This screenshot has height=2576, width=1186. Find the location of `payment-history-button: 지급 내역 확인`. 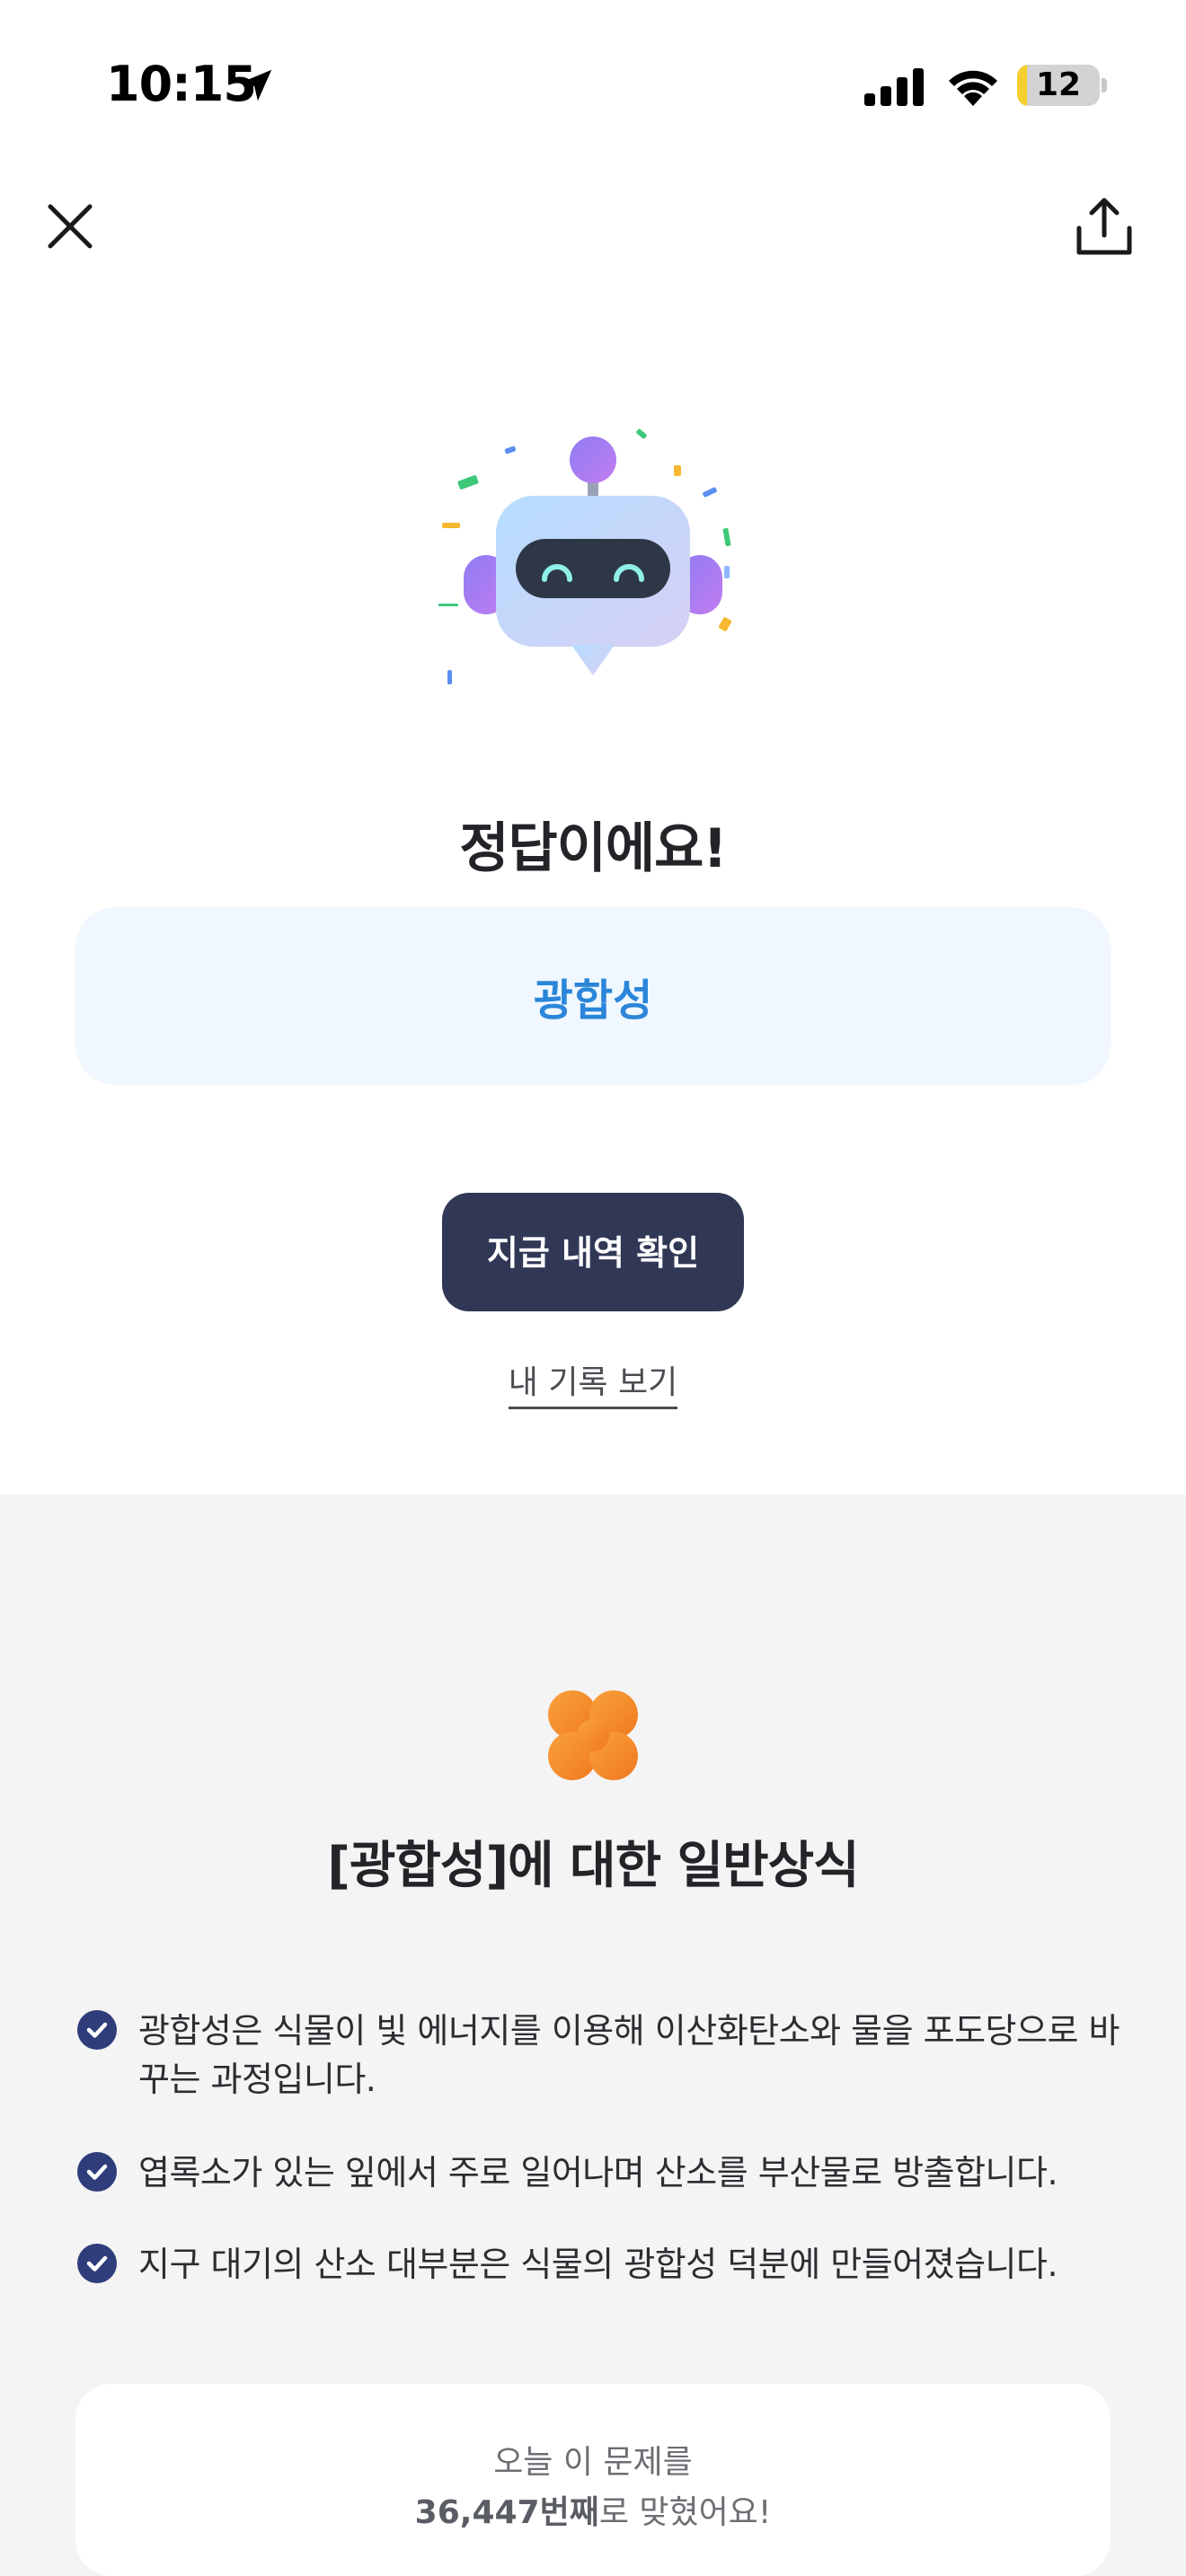

payment-history-button: 지급 내역 확인 is located at coordinates (593, 1252).